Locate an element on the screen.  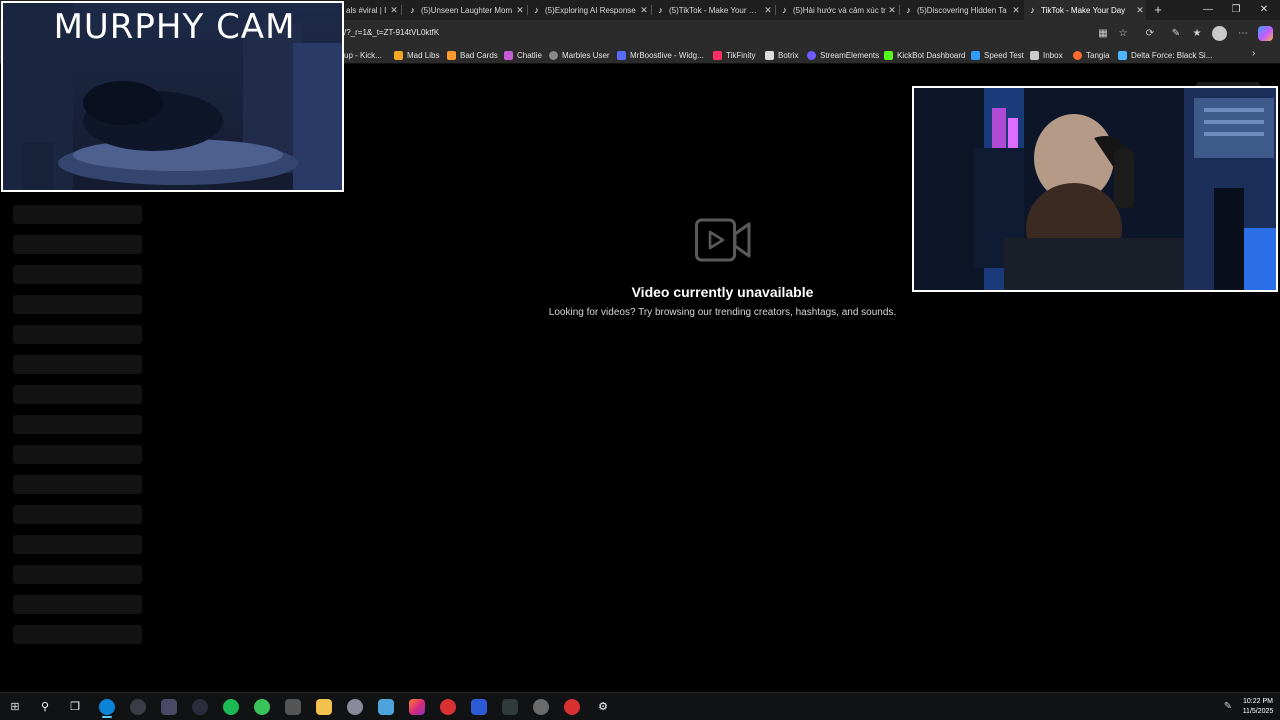
copilot-icon is located at coordinates (1265, 33).